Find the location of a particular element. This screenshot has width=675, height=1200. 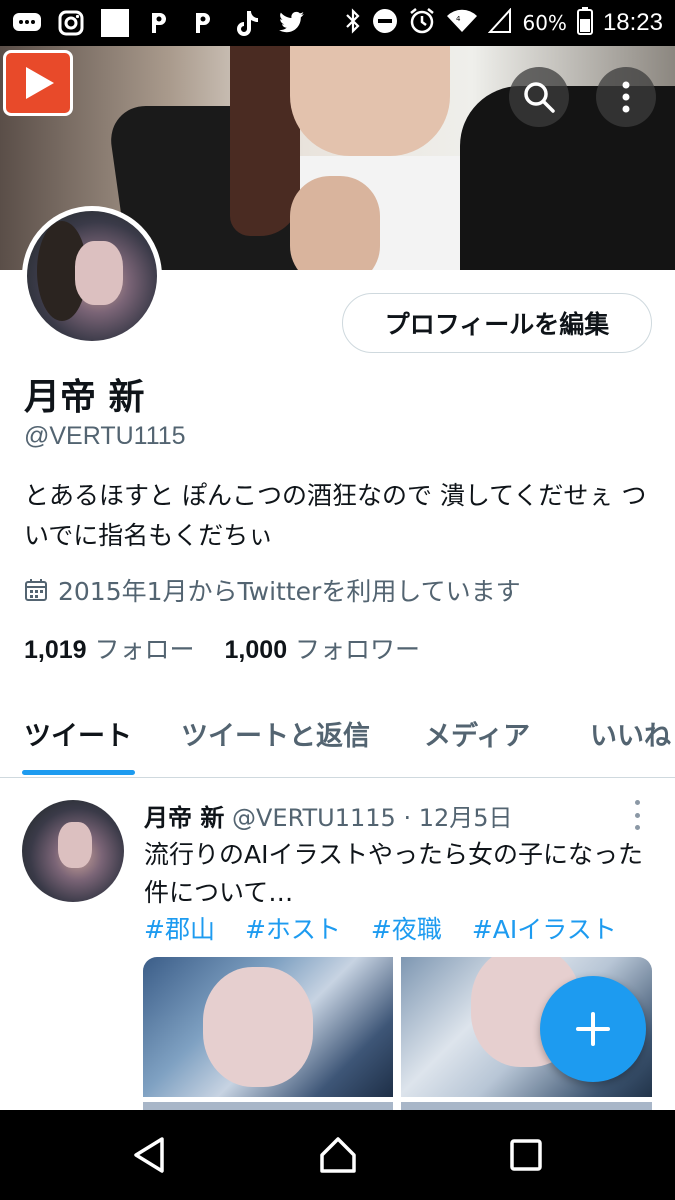

hashtag-link: #郡山 is located at coordinates (179, 928).